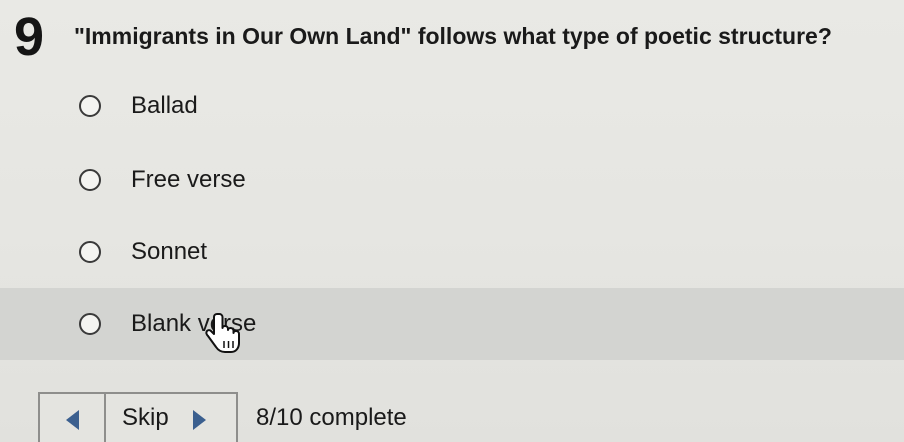 Image resolution: width=904 pixels, height=442 pixels. Describe the element at coordinates (188, 179) in the screenshot. I see `option-label: Free verse` at that location.